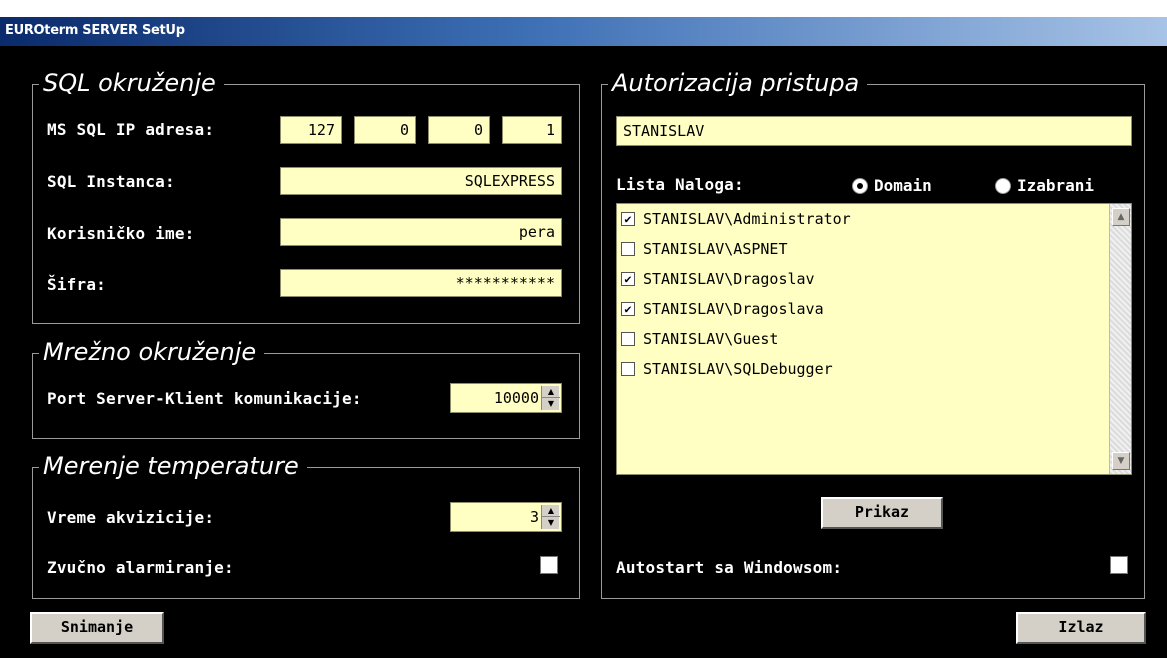  I want to click on list-item: ✔ STANISLAV\Dragoslava, so click(722, 309).